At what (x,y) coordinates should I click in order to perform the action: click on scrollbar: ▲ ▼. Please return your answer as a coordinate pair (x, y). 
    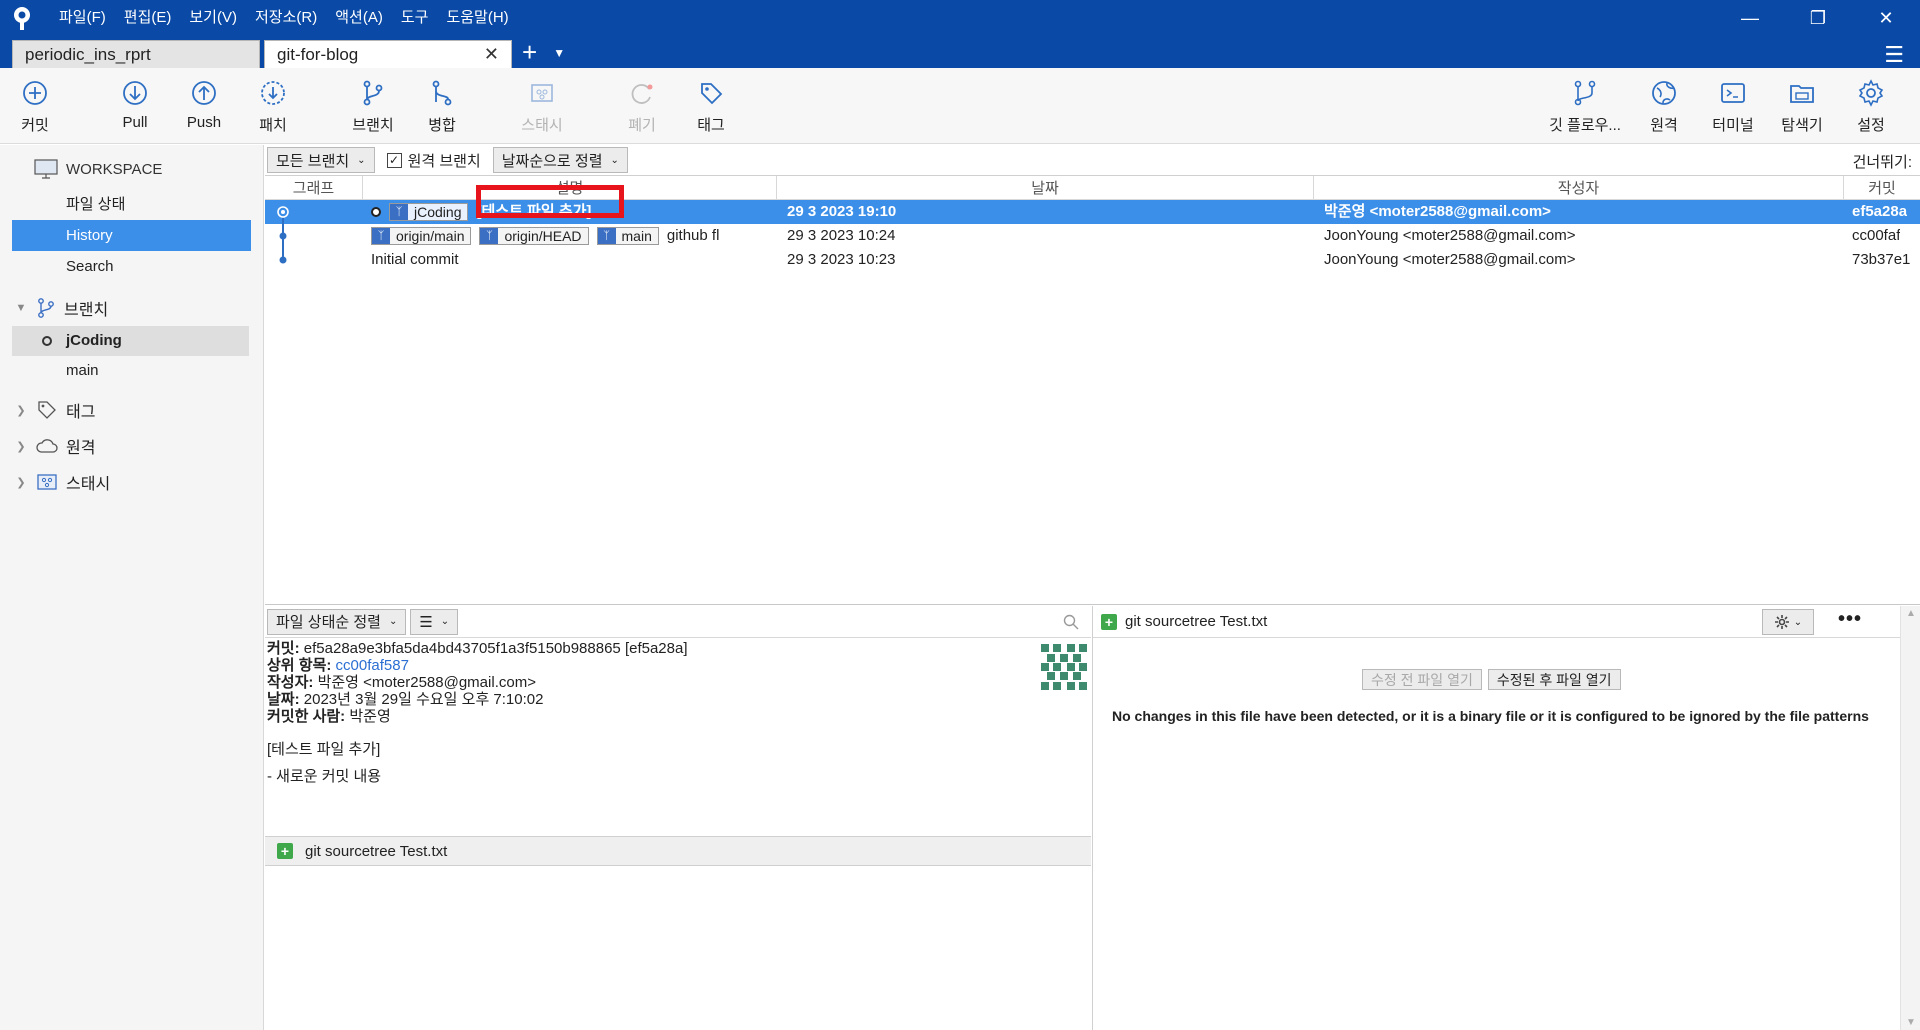
    Looking at the image, I should click on (1910, 818).